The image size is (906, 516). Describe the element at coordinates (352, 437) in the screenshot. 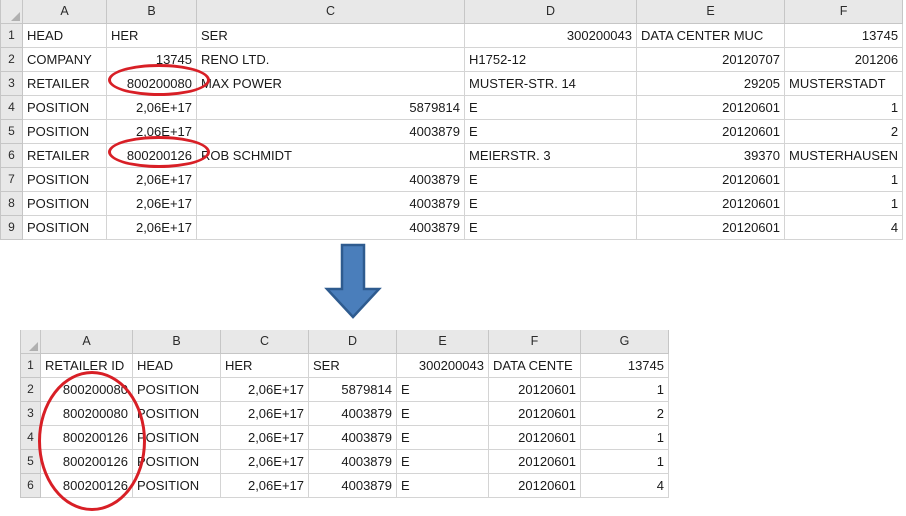

I see `cell-D4: 4003879` at that location.